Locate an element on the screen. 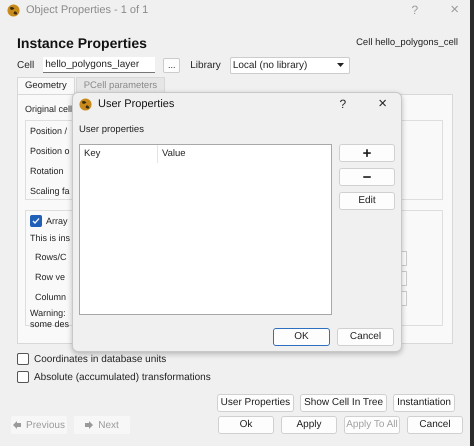 This screenshot has height=446, width=474. left-arrow-icon is located at coordinates (17, 425).